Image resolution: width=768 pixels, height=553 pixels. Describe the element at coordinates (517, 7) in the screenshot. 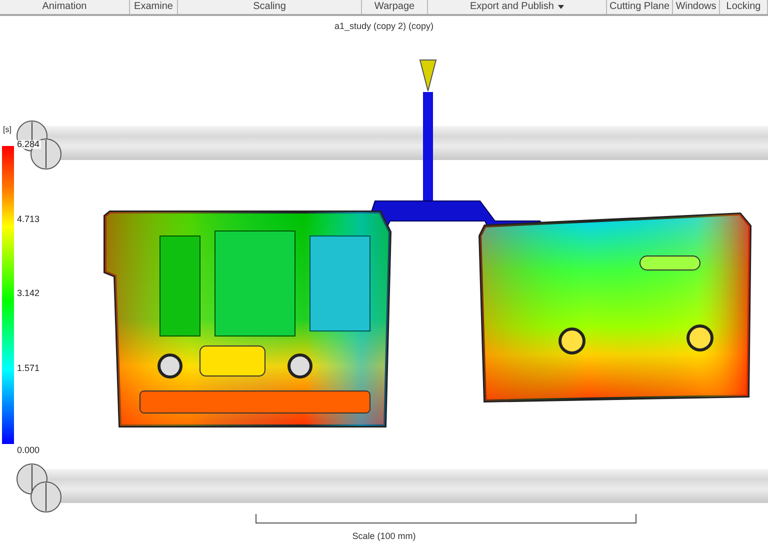

I see `ribbon-group-label: Export and Publish` at that location.